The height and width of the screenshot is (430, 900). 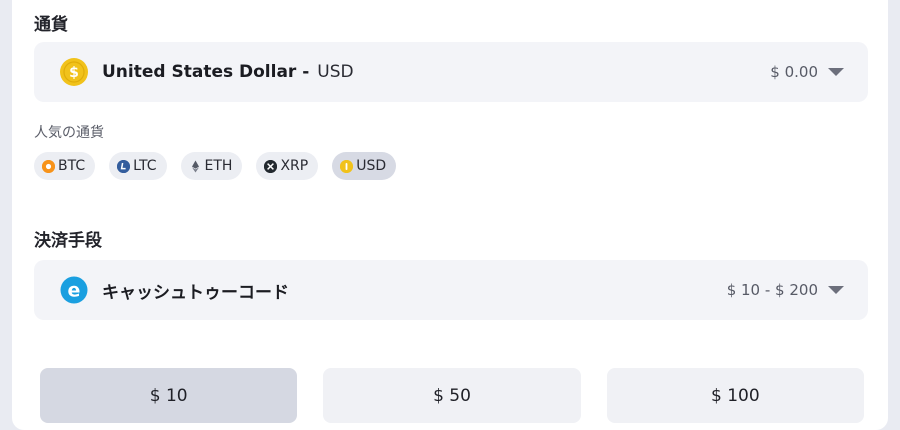 I want to click on chip-label: XRP, so click(x=294, y=166).